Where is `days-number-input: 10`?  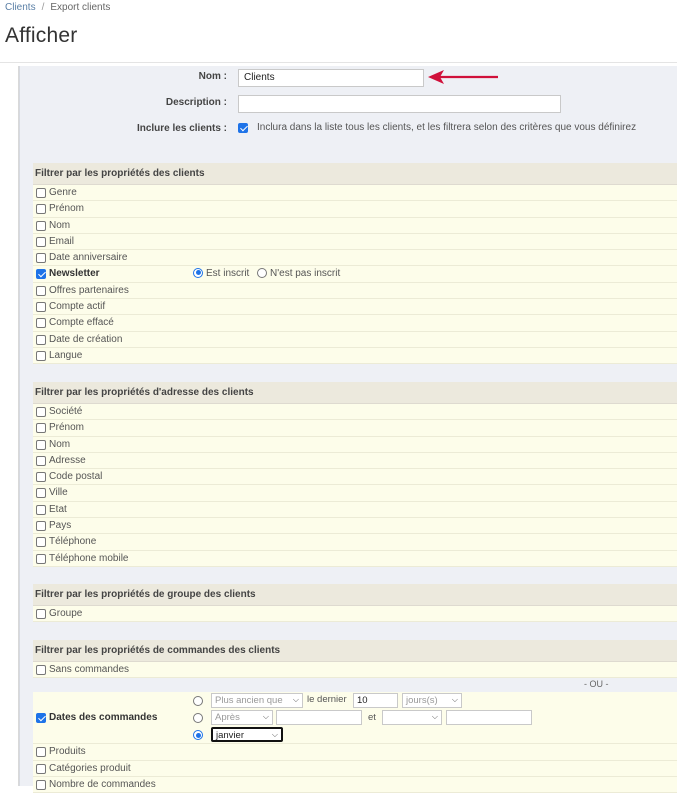 days-number-input: 10 is located at coordinates (375, 701).